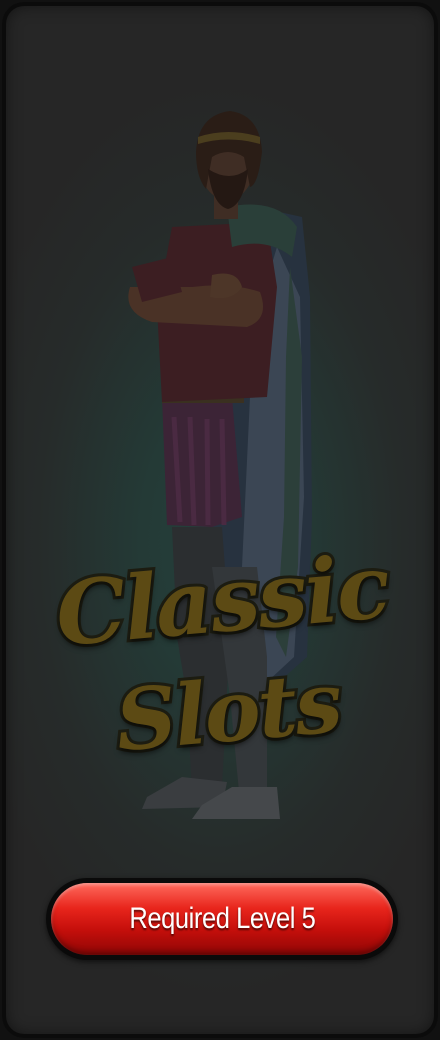  I want to click on tunic-skirt-shape, so click(202, 462).